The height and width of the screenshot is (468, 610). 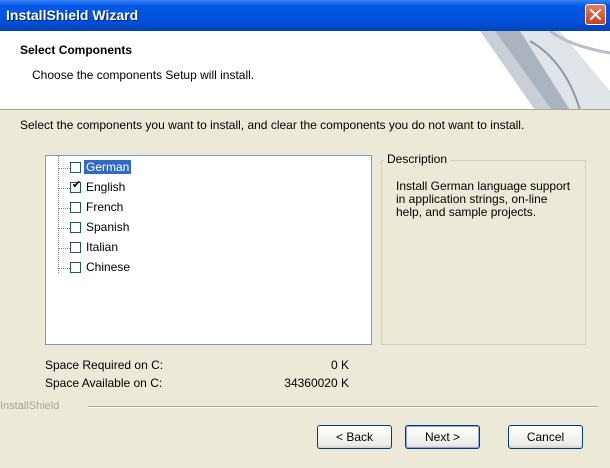 I want to click on brand-label: InstallShield, so click(x=32, y=406).